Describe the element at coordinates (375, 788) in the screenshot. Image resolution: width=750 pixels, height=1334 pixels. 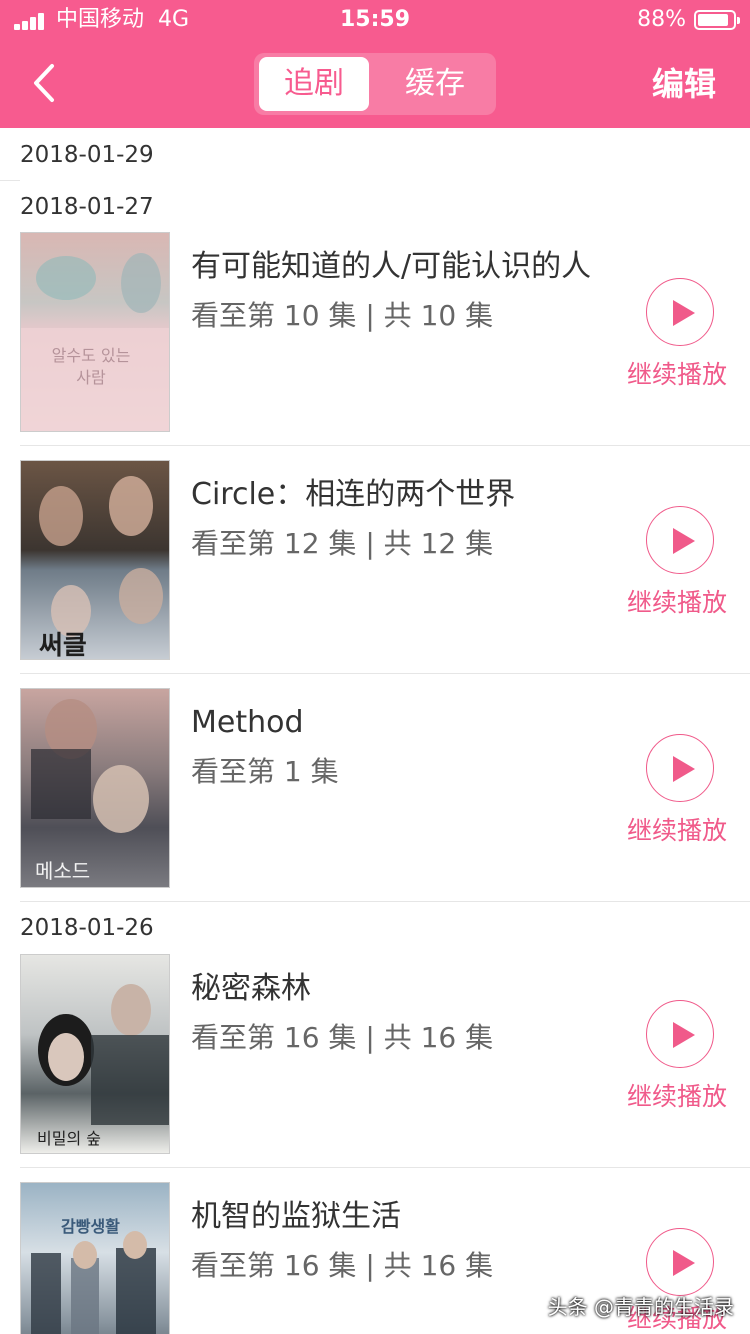
I see `list-item: 메소드 Method 看至第 1 集 继续播放` at that location.